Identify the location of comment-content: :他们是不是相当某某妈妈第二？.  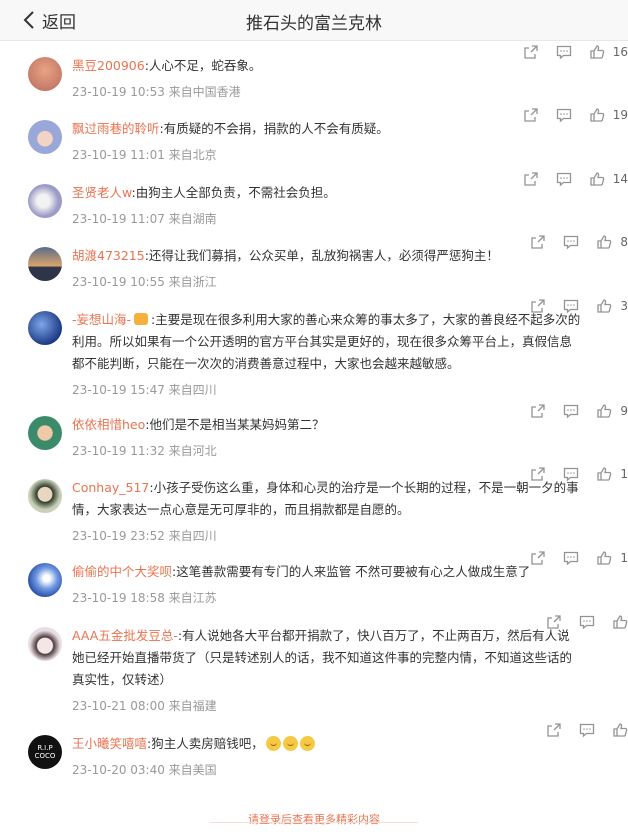
(235, 424).